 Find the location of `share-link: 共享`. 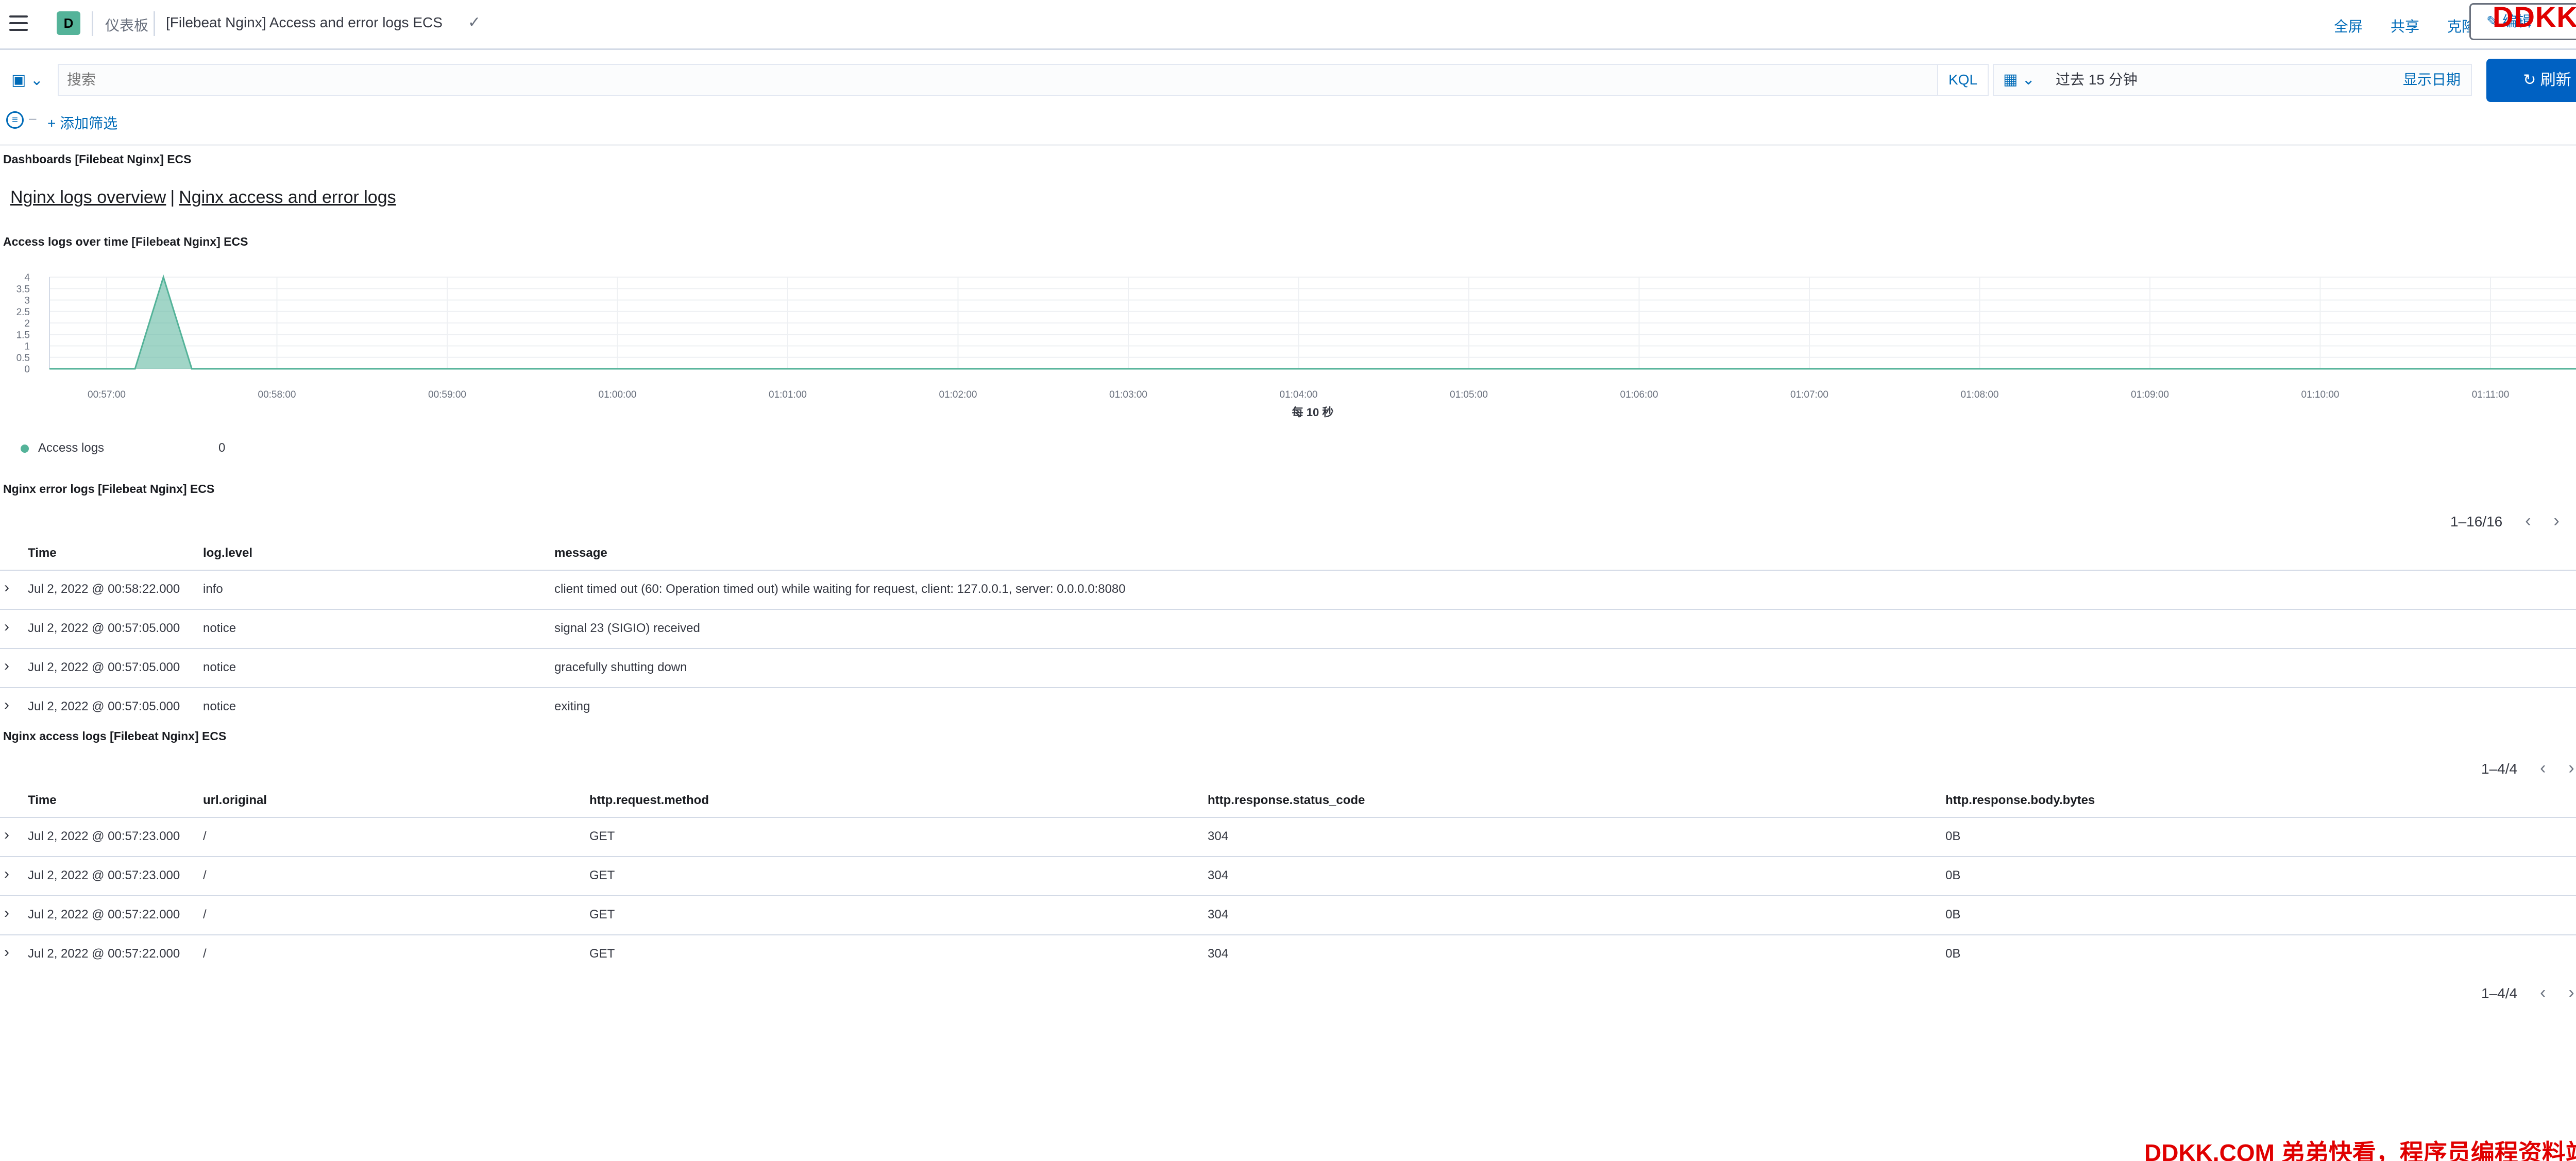

share-link: 共享 is located at coordinates (2405, 25).